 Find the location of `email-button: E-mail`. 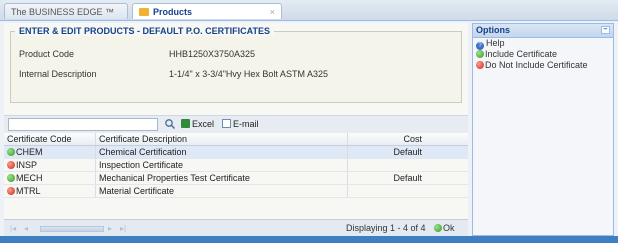

email-button: E-mail is located at coordinates (240, 124).